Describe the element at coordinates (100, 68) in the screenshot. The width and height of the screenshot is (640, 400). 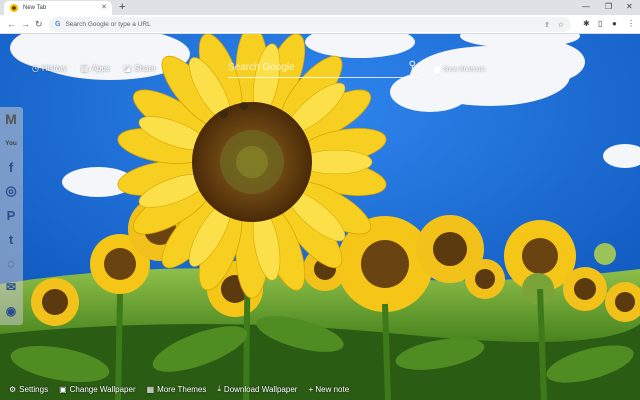
I see `apps-label: Apps` at that location.